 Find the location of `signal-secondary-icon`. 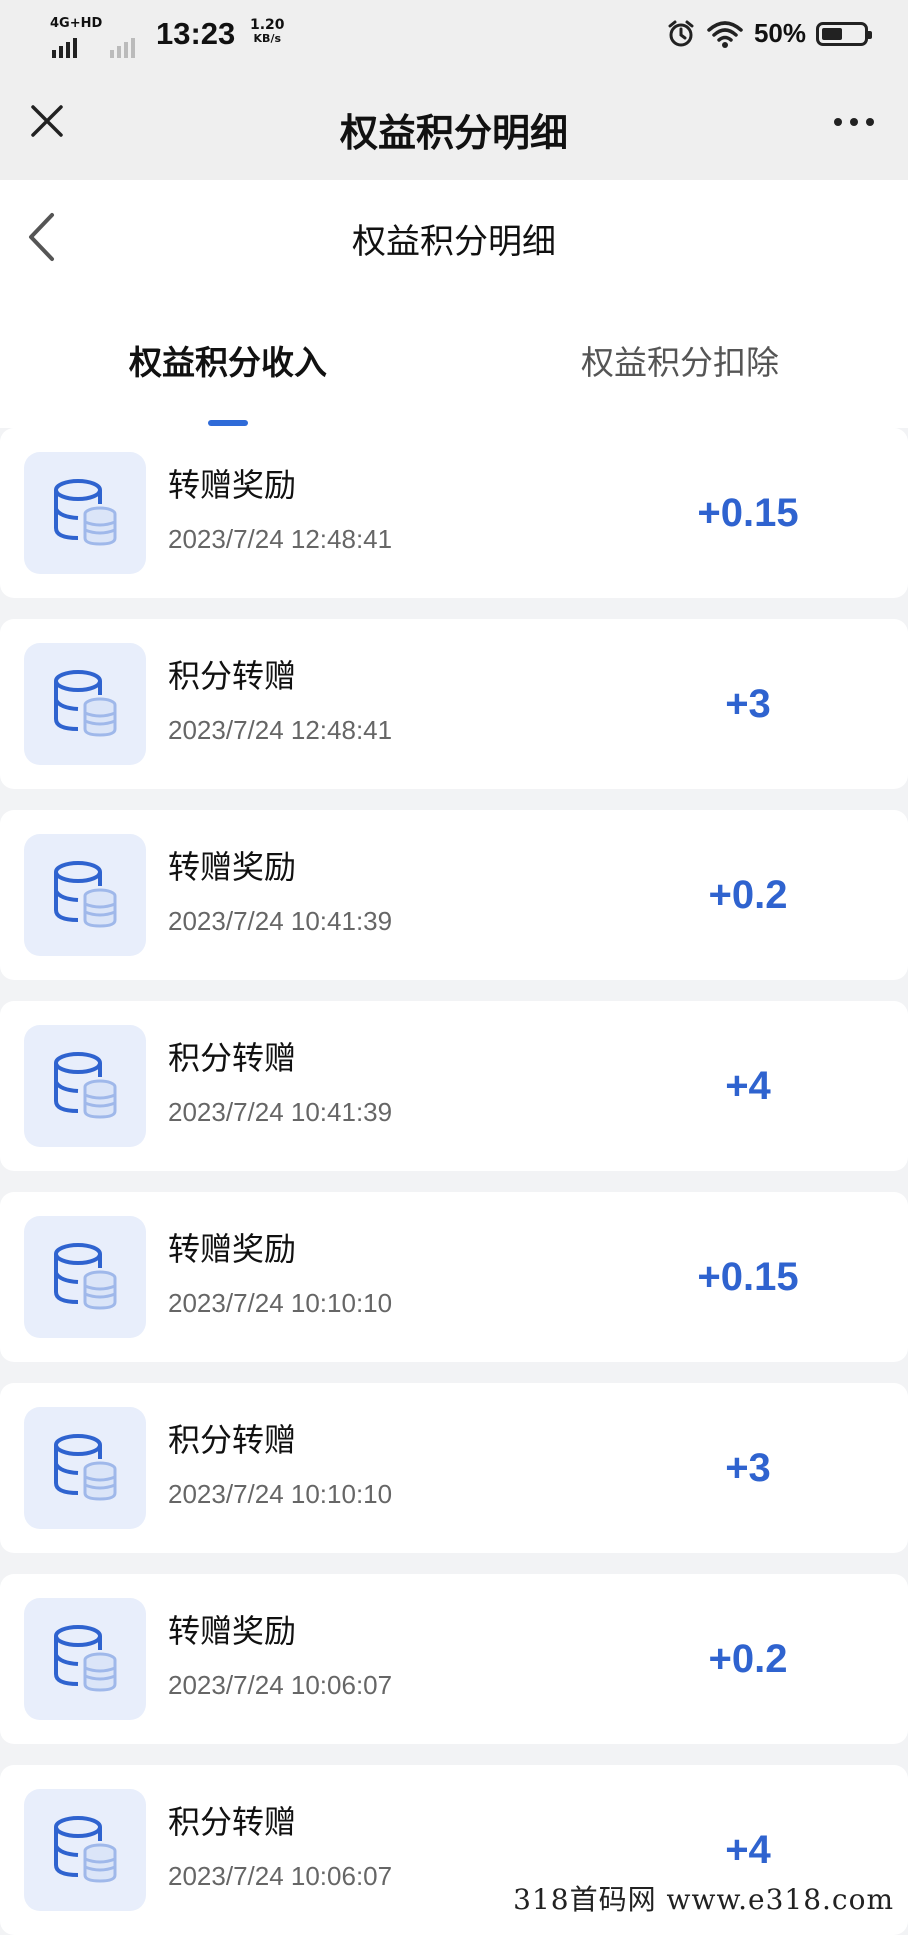

signal-secondary-icon is located at coordinates (122, 48).